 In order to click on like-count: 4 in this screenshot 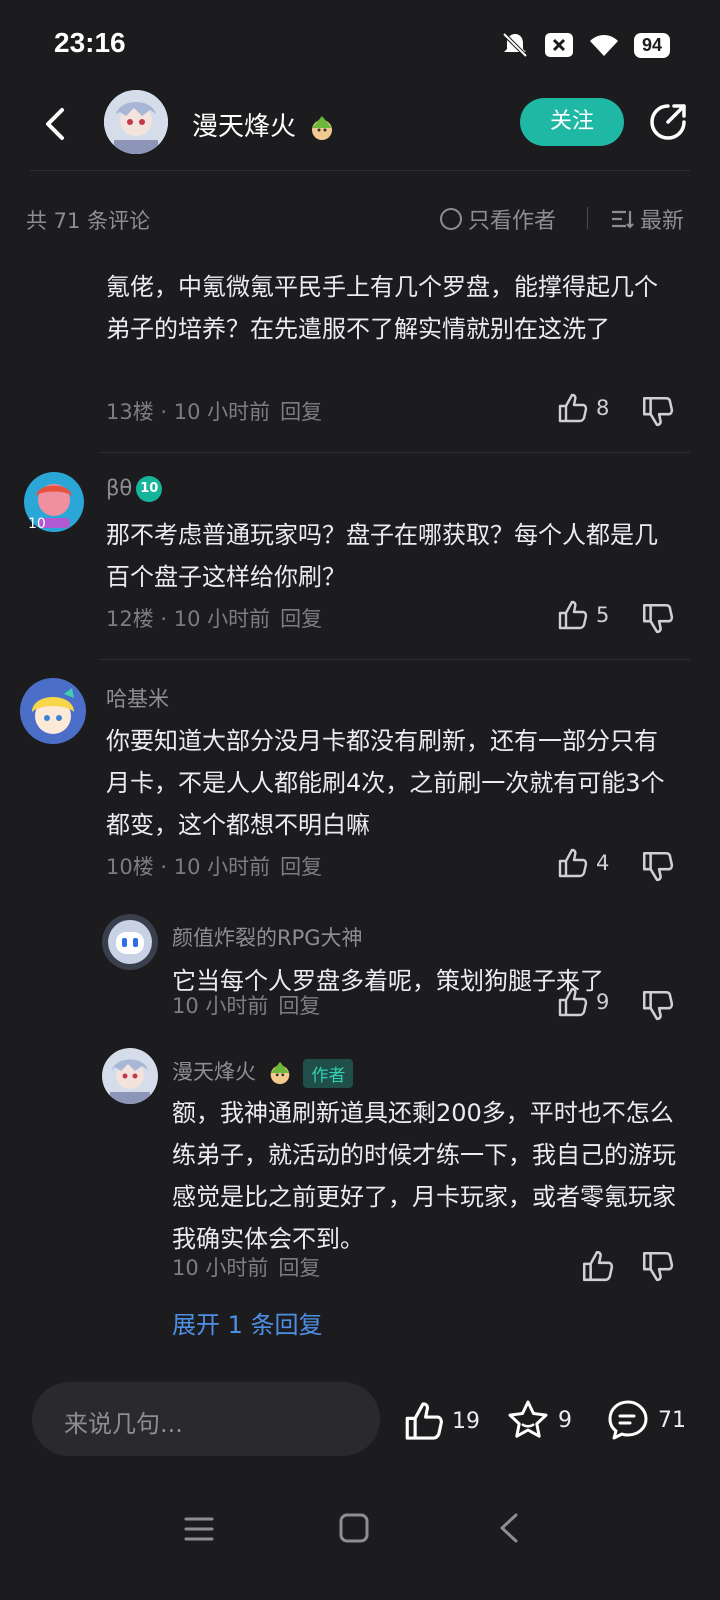, I will do `click(603, 863)`.